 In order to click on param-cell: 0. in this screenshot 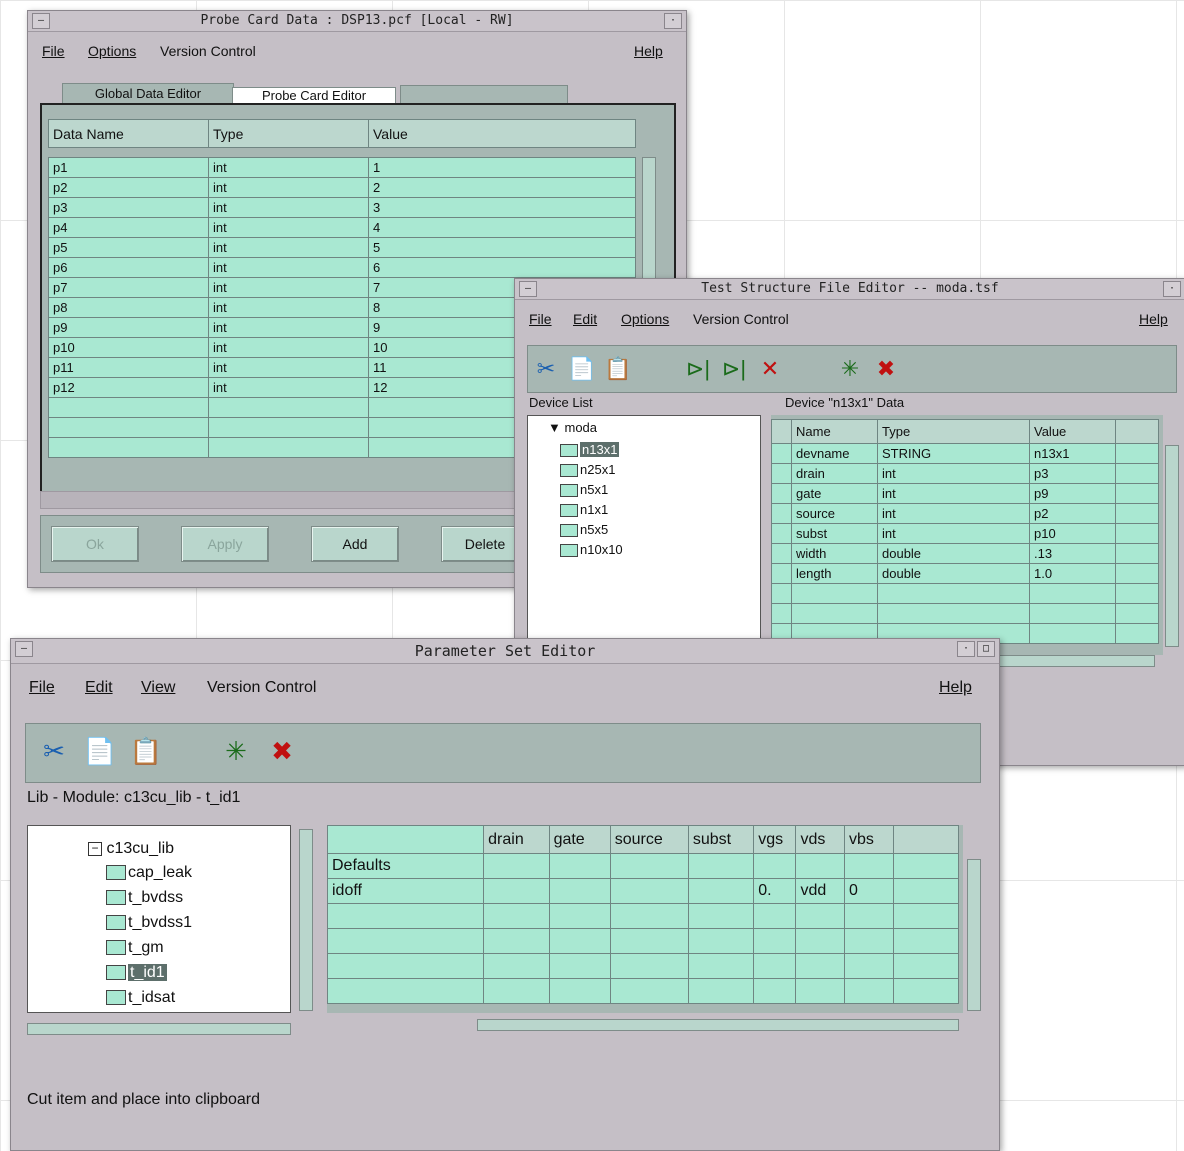, I will do `click(775, 891)`.